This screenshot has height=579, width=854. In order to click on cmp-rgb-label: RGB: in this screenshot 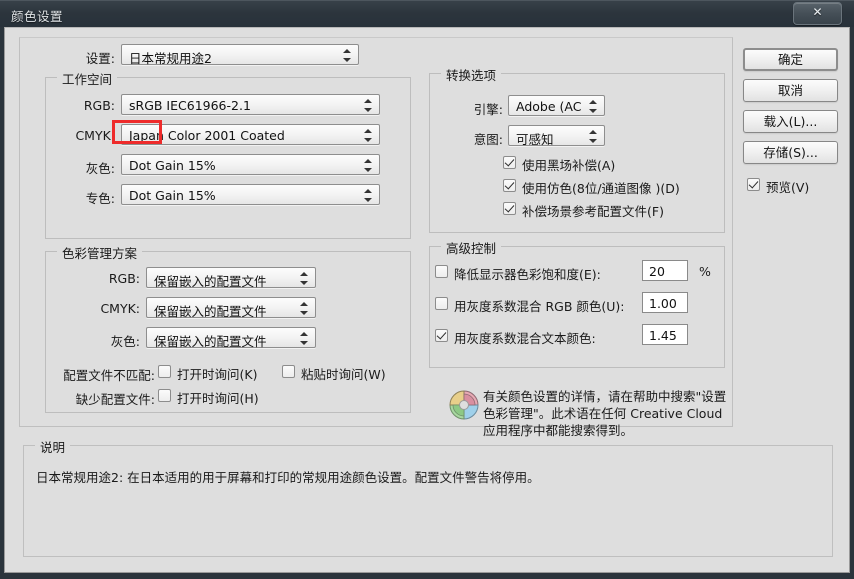, I will do `click(124, 278)`.